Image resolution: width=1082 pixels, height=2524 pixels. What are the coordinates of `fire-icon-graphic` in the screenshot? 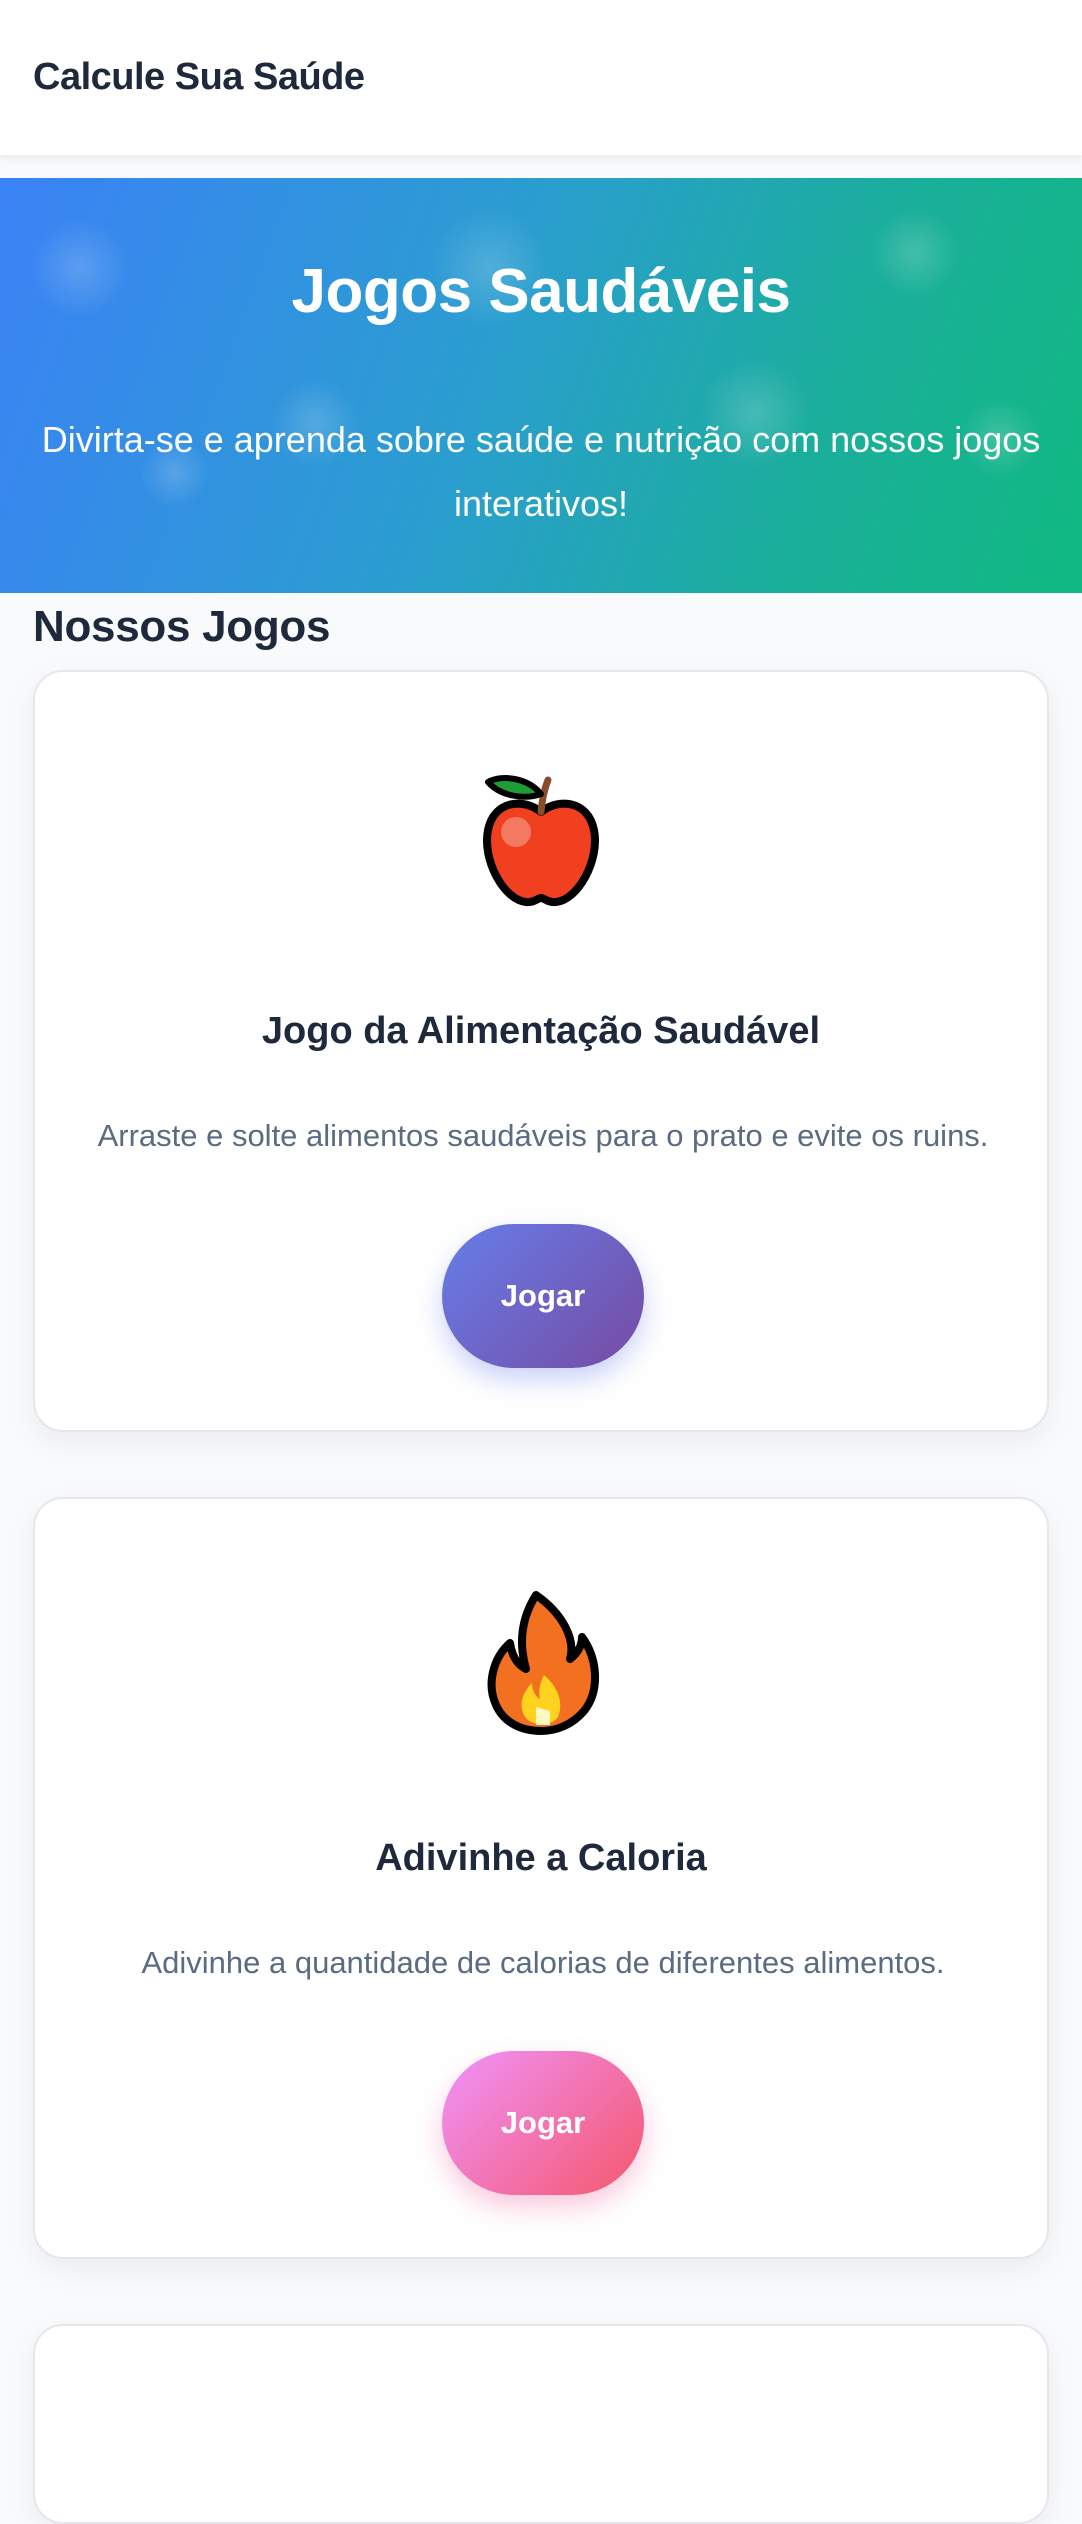 It's located at (543, 1663).